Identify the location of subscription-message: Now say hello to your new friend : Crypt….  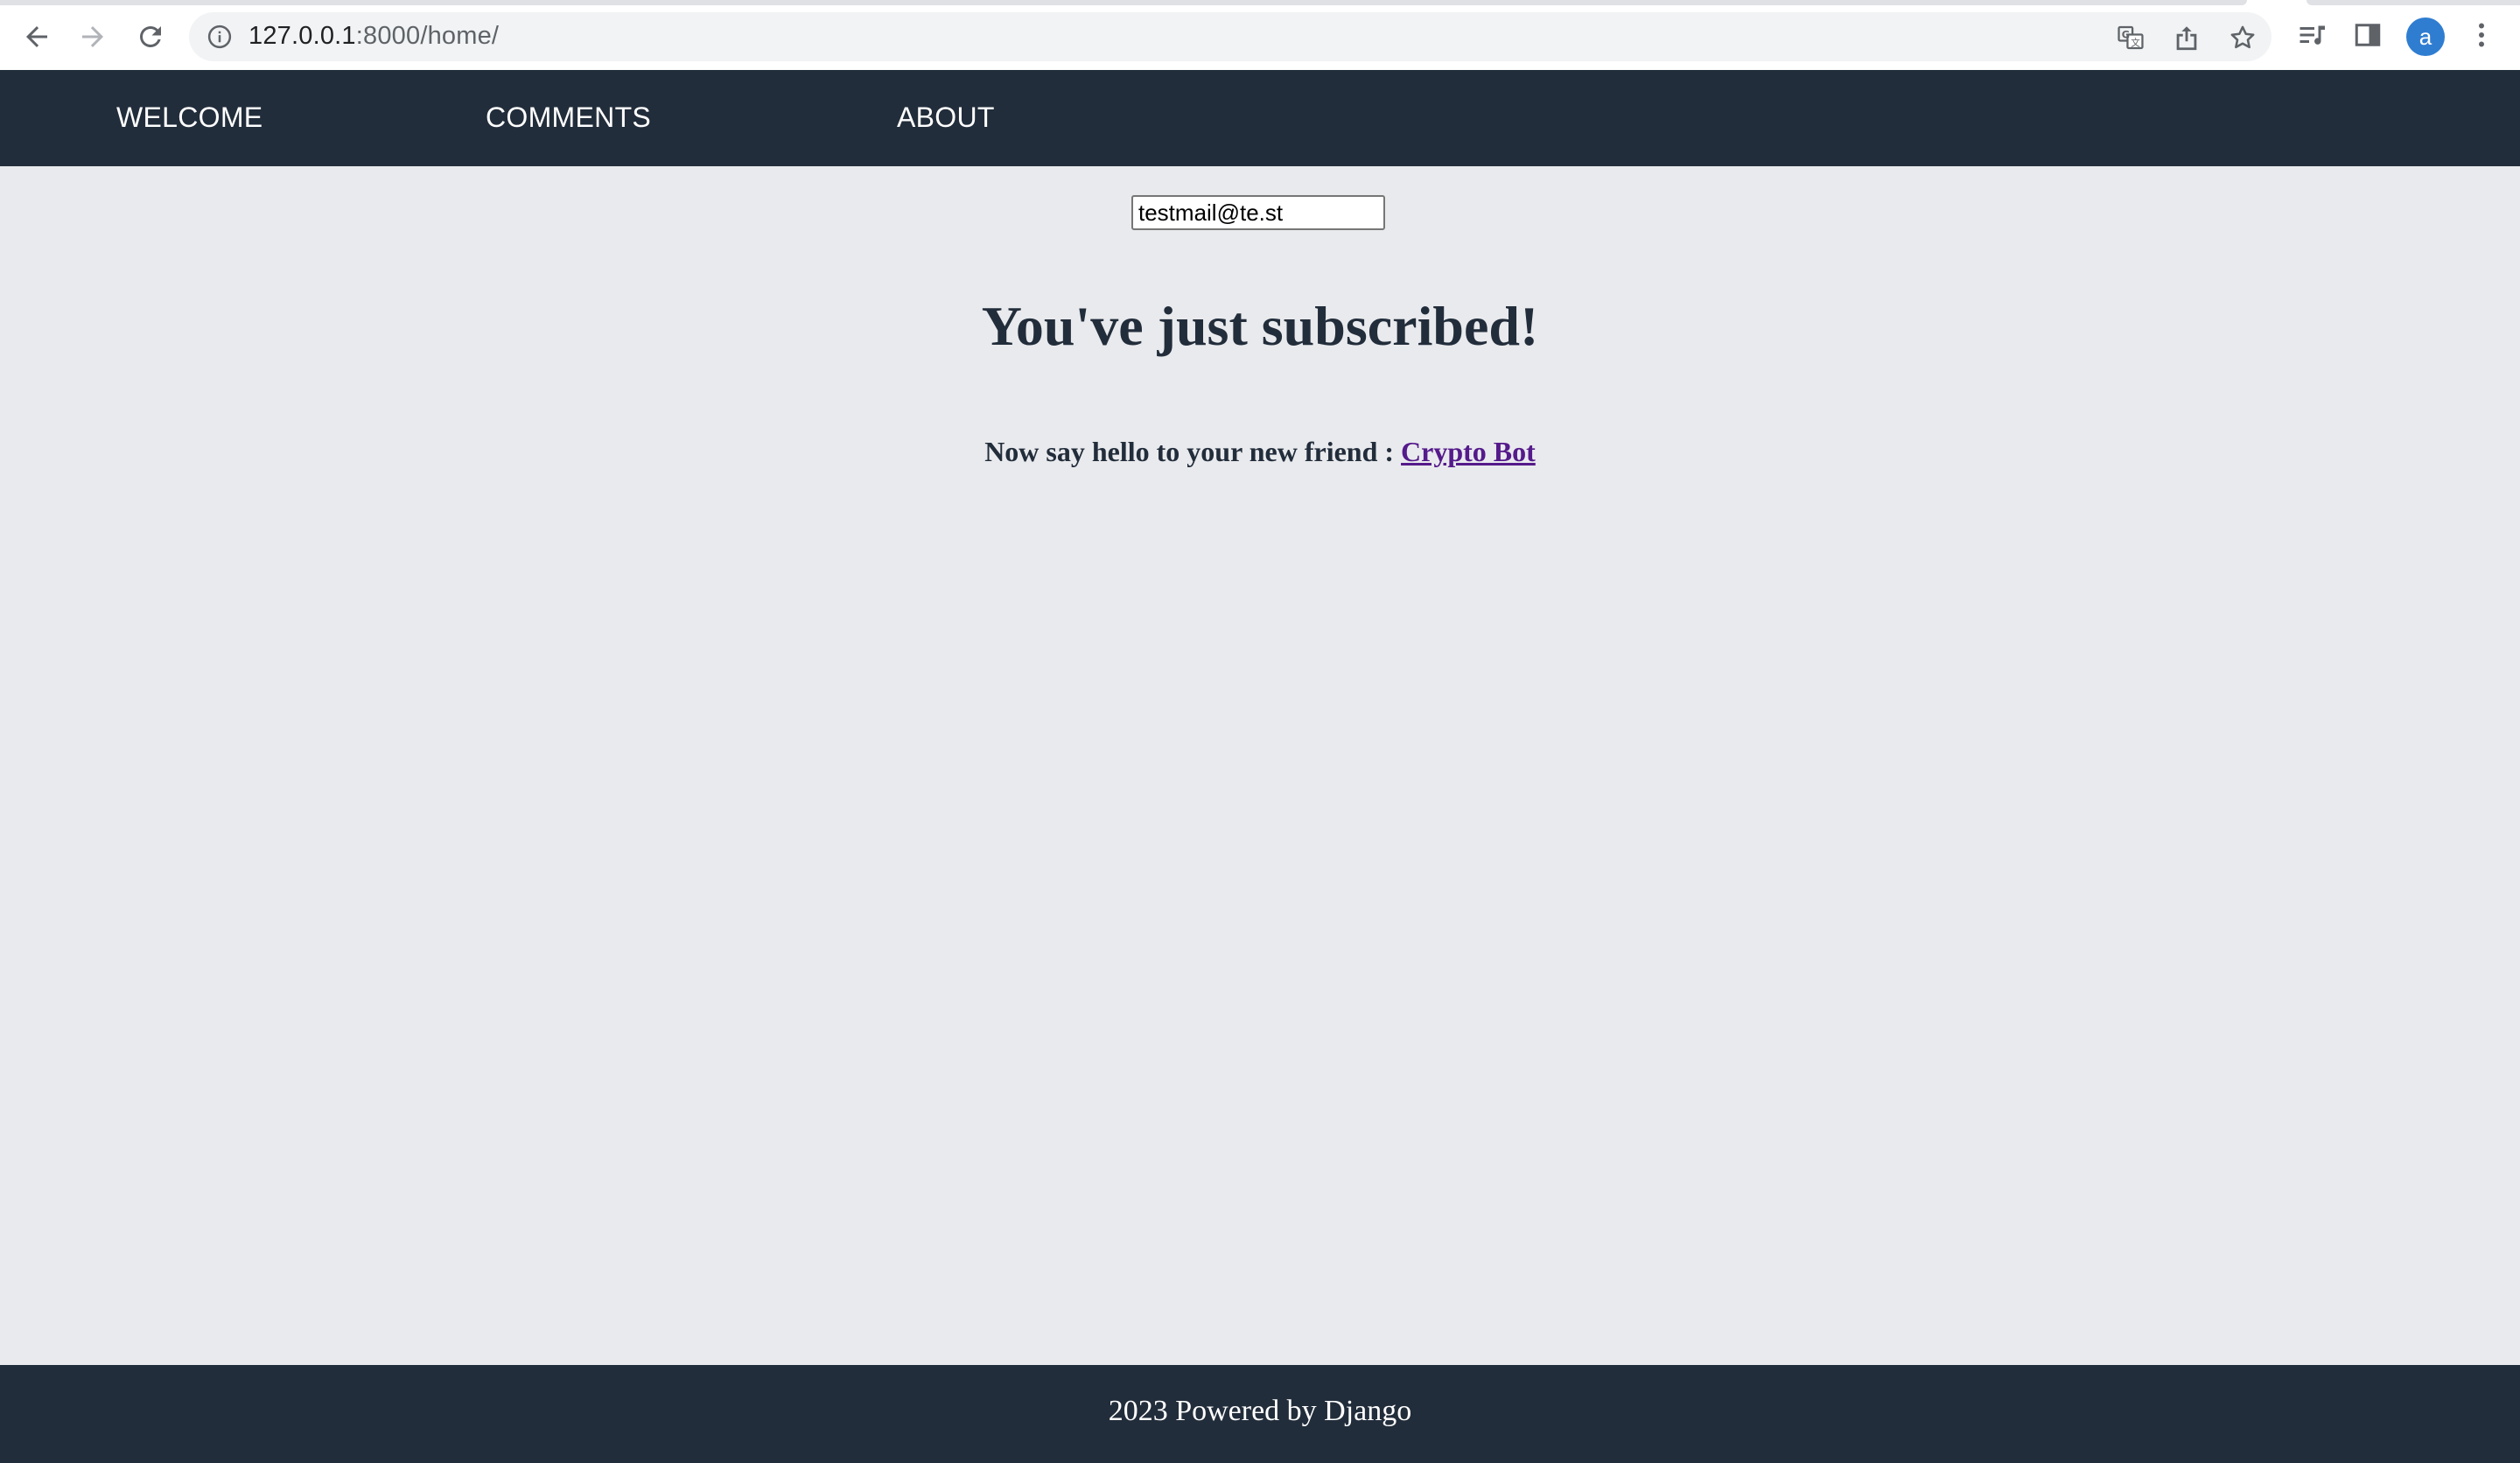
(1260, 452).